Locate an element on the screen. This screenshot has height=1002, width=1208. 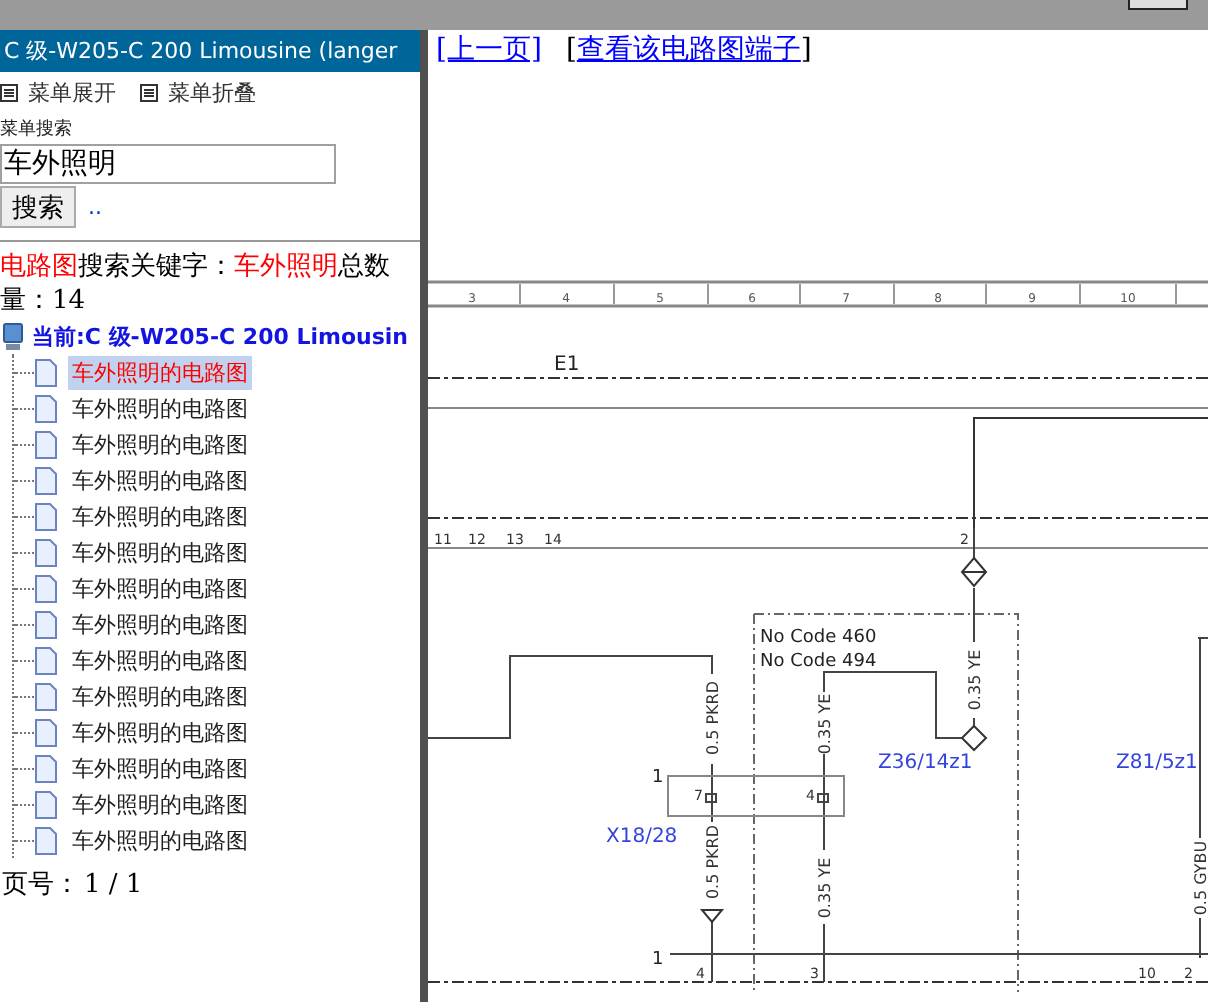
nav-link: [上一页] is located at coordinates (489, 50).